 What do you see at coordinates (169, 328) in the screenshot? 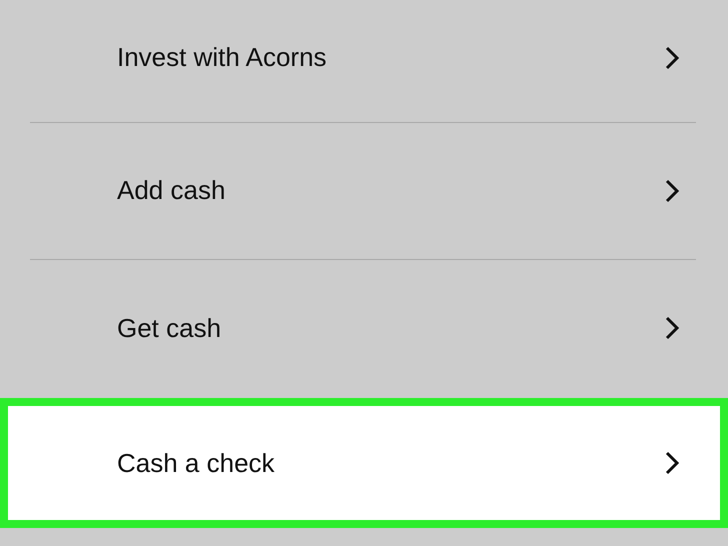
I see `menu-item-label: Get cash` at bounding box center [169, 328].